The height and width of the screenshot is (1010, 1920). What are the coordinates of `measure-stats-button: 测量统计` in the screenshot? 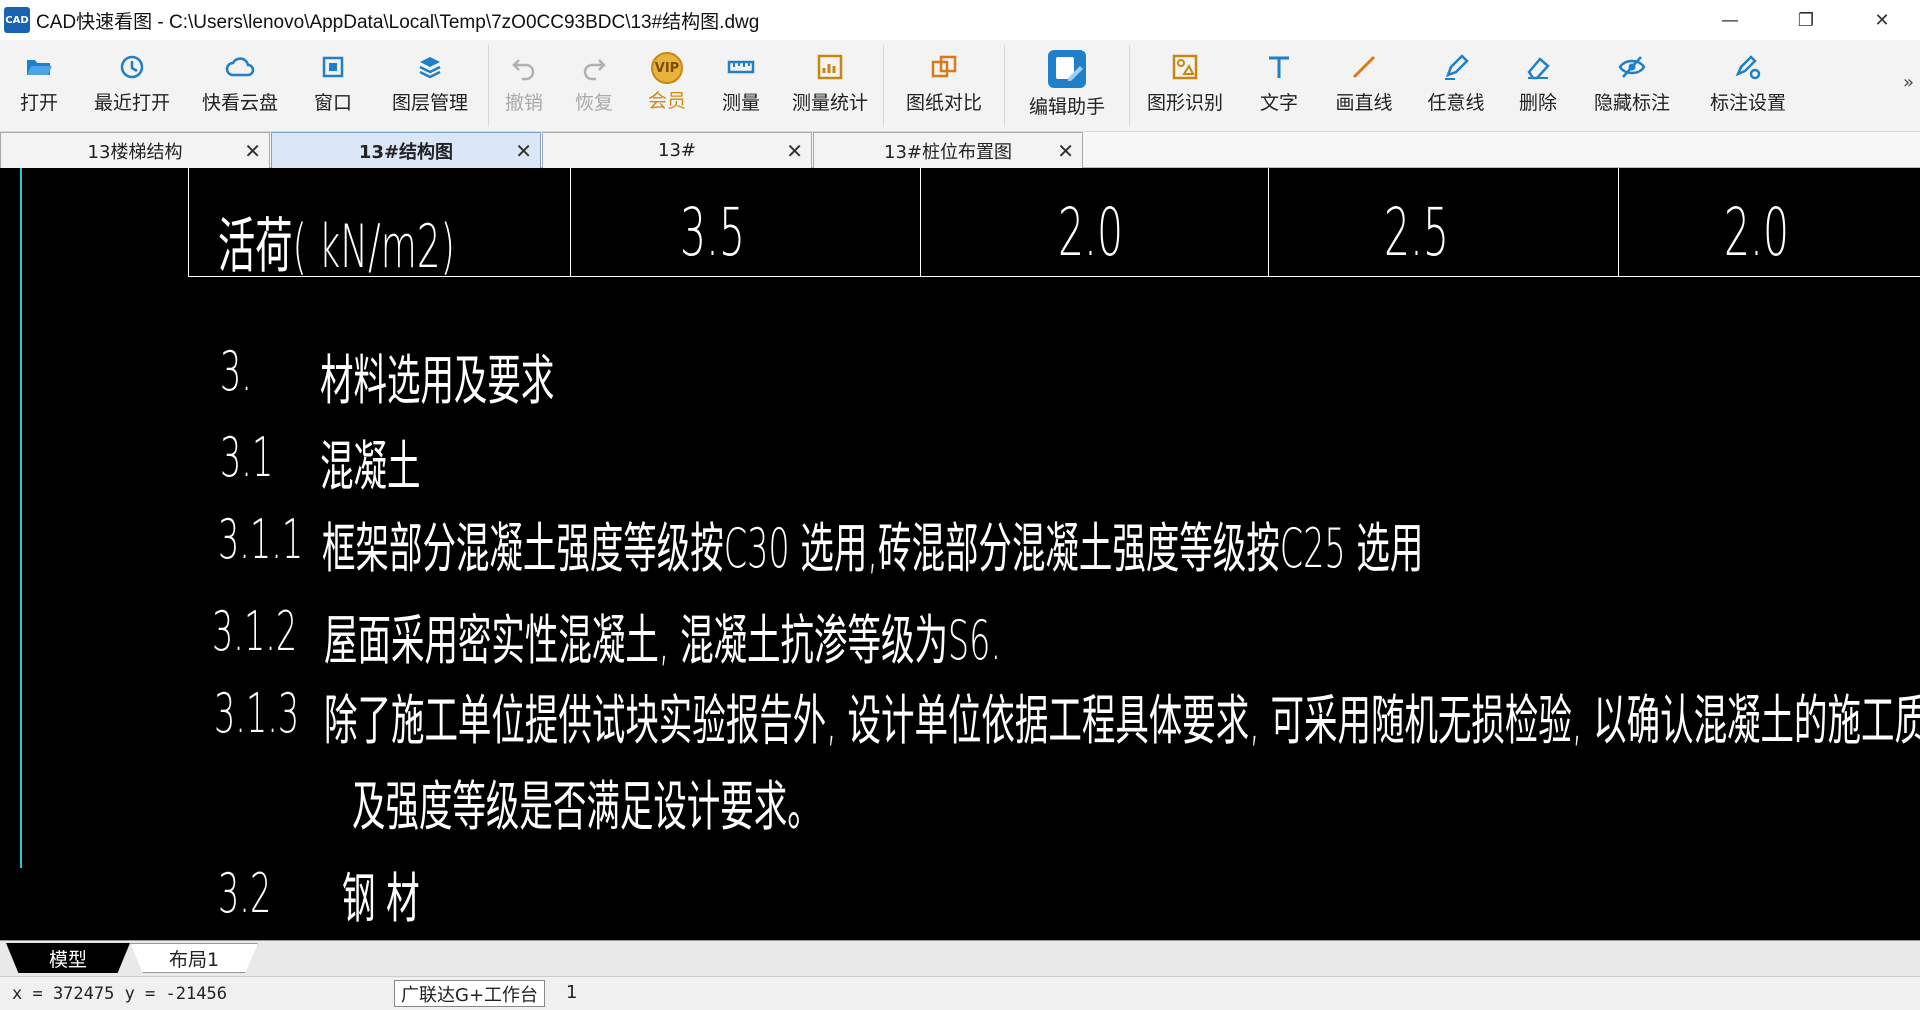 It's located at (830, 86).